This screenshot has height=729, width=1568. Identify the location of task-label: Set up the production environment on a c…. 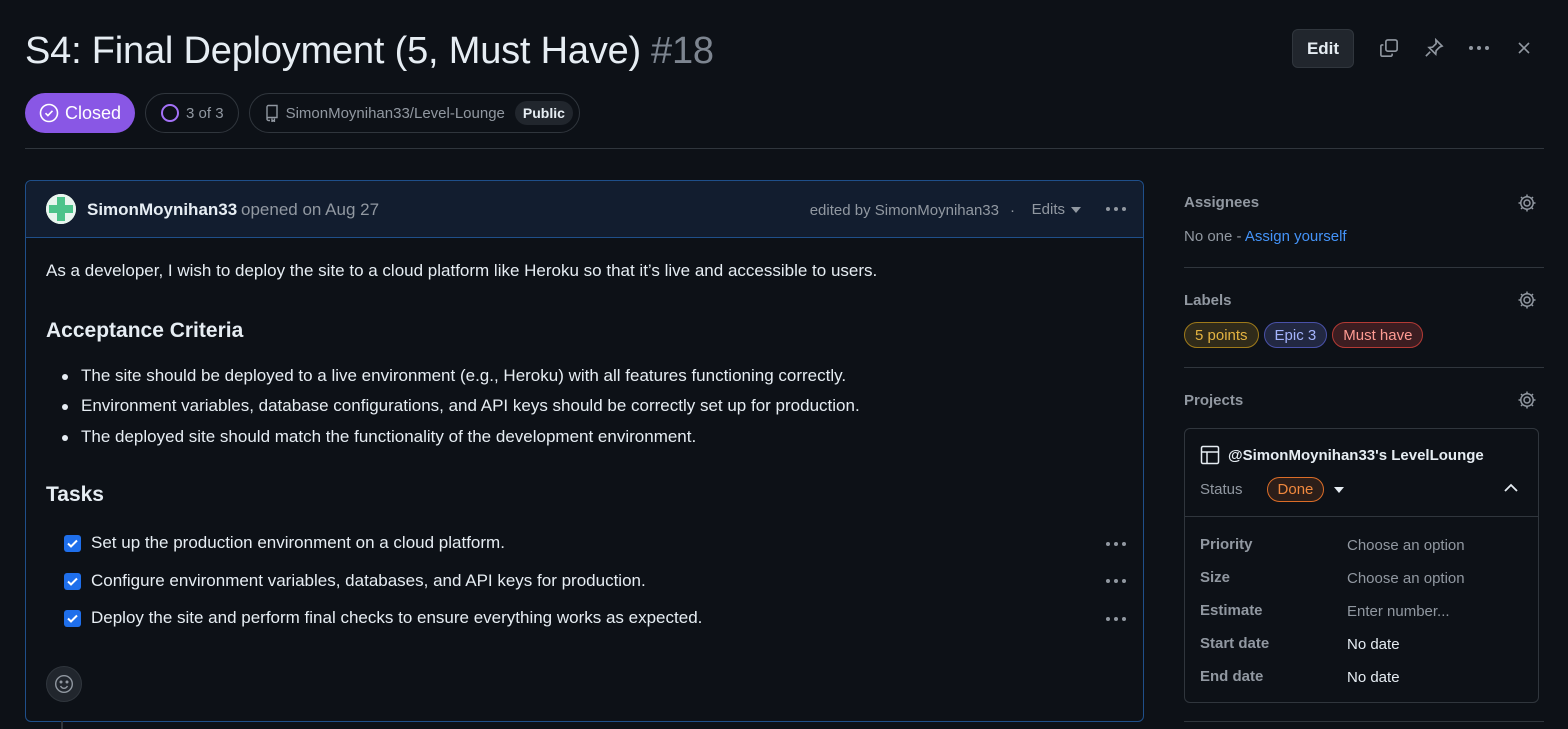
(298, 542).